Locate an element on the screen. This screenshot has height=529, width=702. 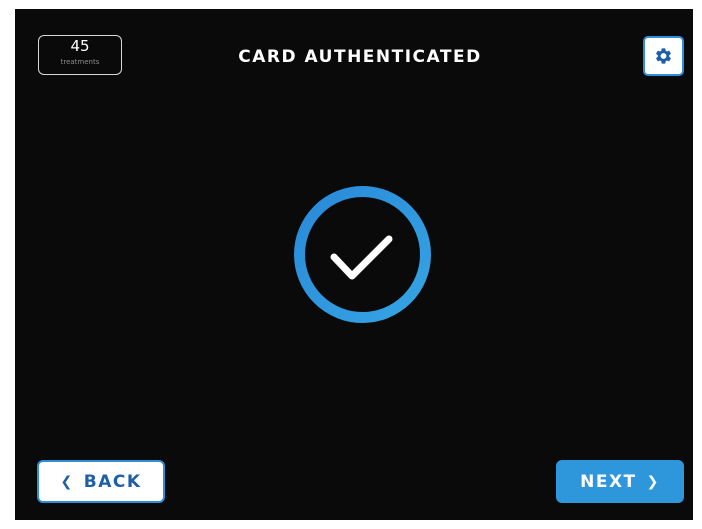
back-button-label: BACK is located at coordinates (112, 481).